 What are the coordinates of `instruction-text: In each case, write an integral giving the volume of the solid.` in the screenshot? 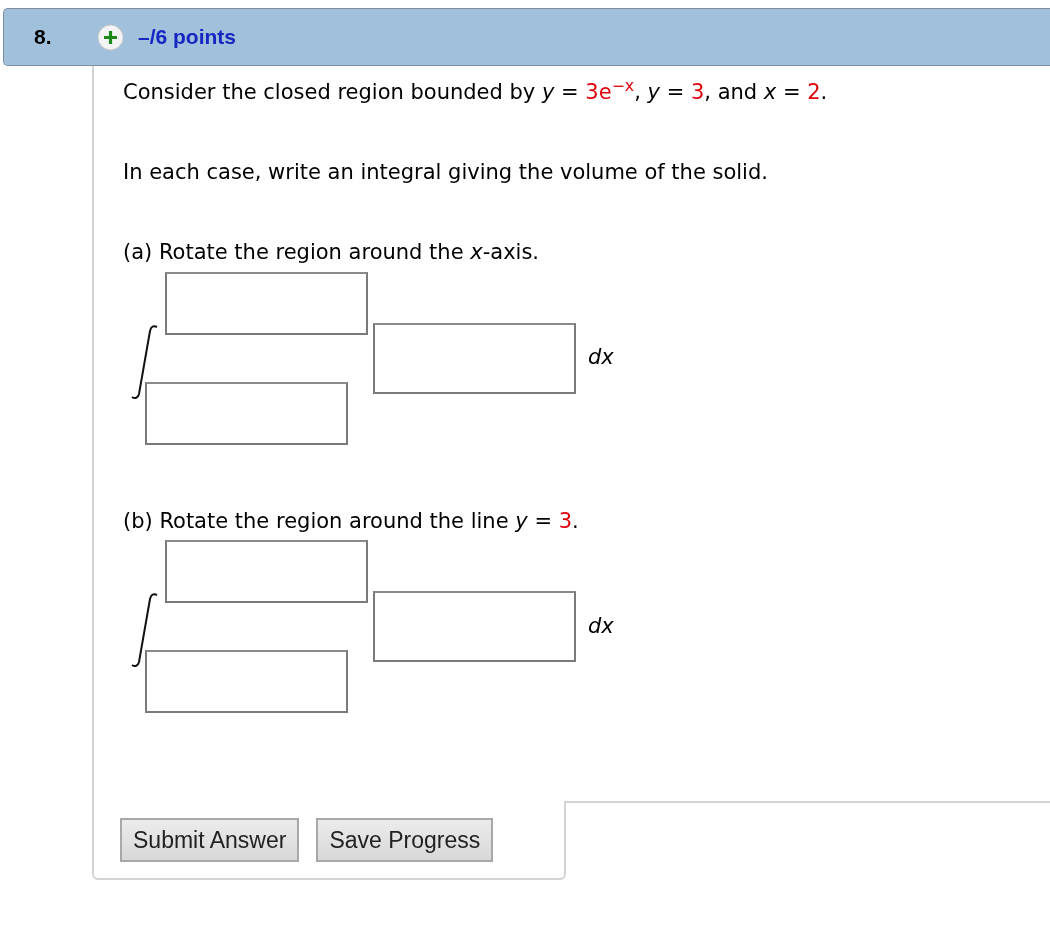 It's located at (446, 173).